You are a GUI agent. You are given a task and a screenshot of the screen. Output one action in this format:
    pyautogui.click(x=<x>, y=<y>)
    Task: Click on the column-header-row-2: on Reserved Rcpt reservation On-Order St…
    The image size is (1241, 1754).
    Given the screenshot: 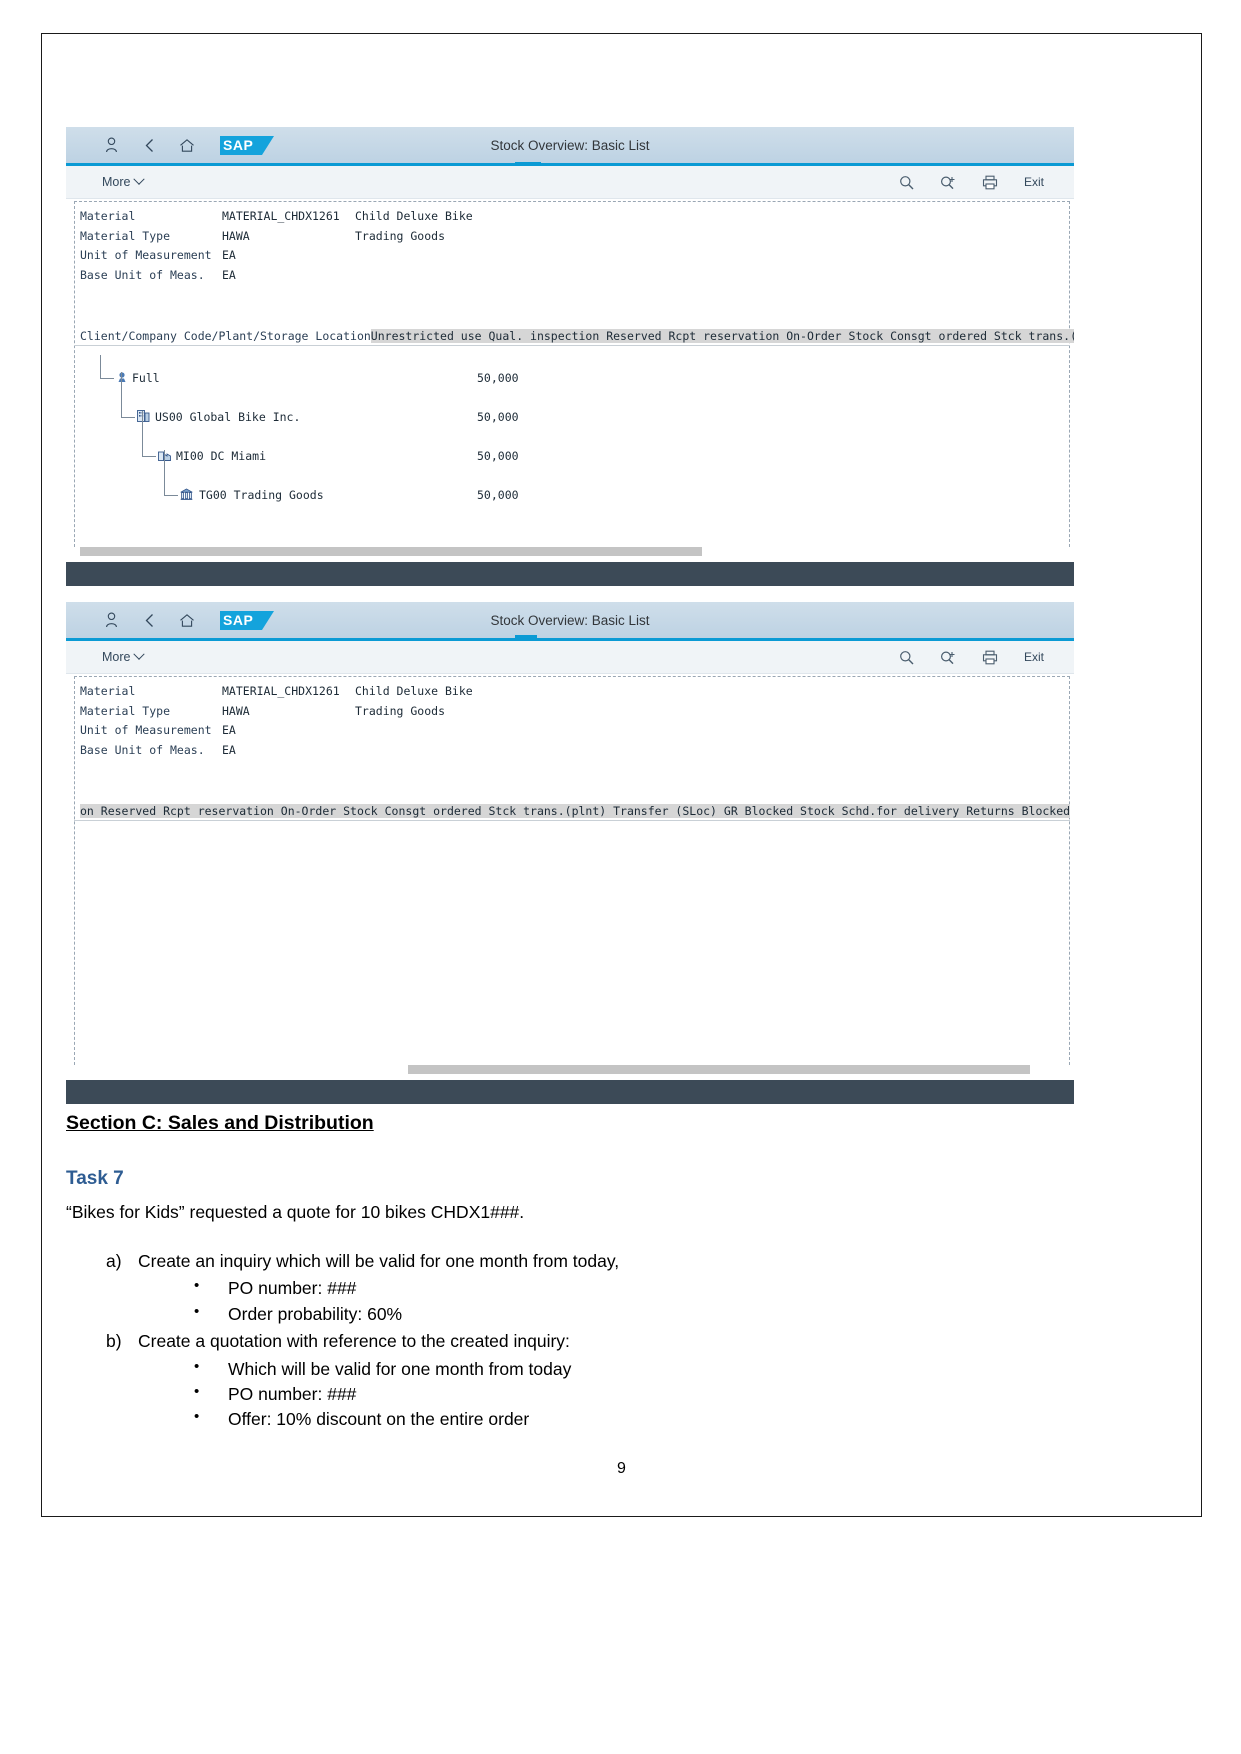 What is the action you would take?
    pyautogui.click(x=570, y=811)
    